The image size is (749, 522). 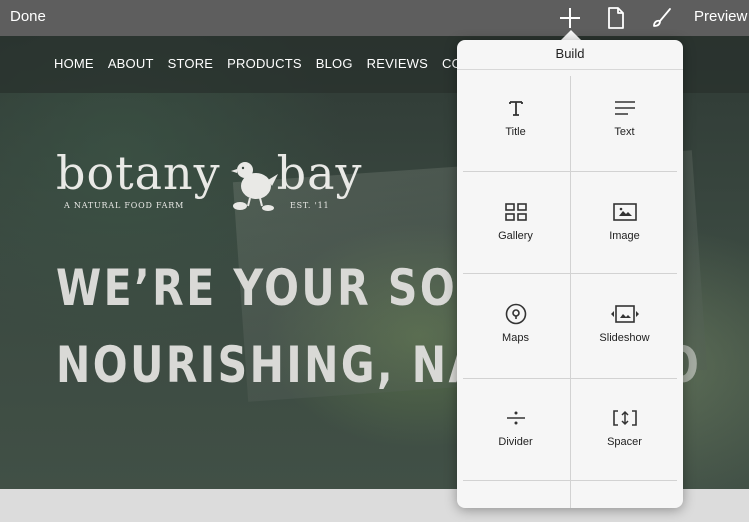 I want to click on block-gallery: Gallery, so click(x=515, y=221).